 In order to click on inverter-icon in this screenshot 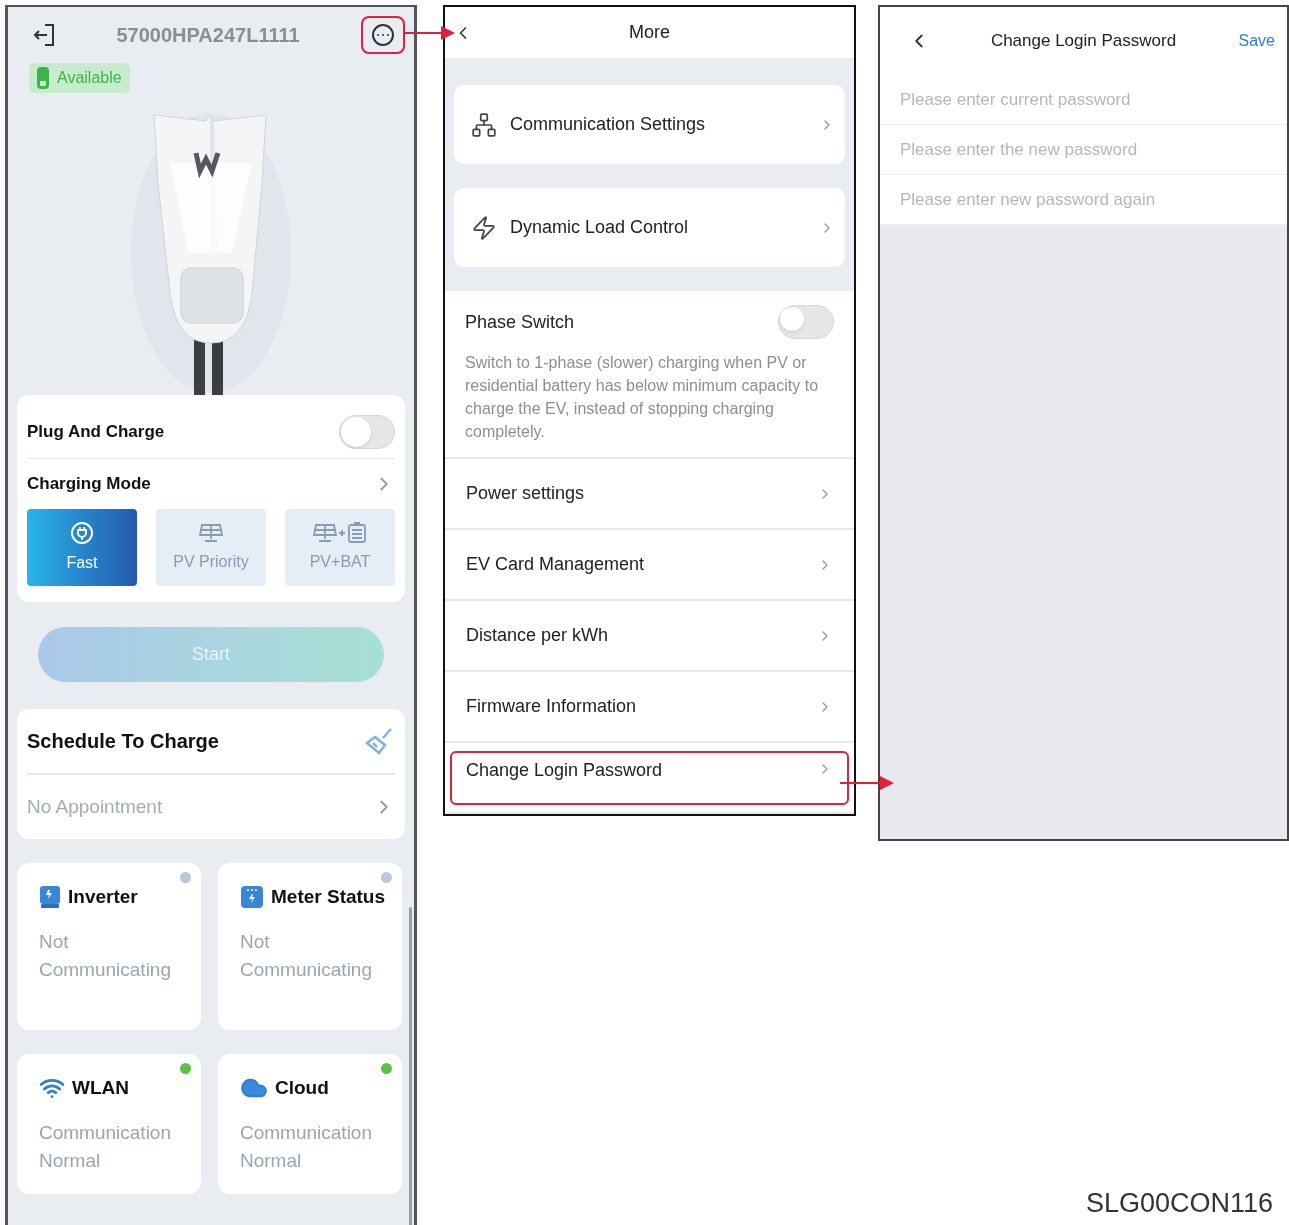, I will do `click(50, 897)`.